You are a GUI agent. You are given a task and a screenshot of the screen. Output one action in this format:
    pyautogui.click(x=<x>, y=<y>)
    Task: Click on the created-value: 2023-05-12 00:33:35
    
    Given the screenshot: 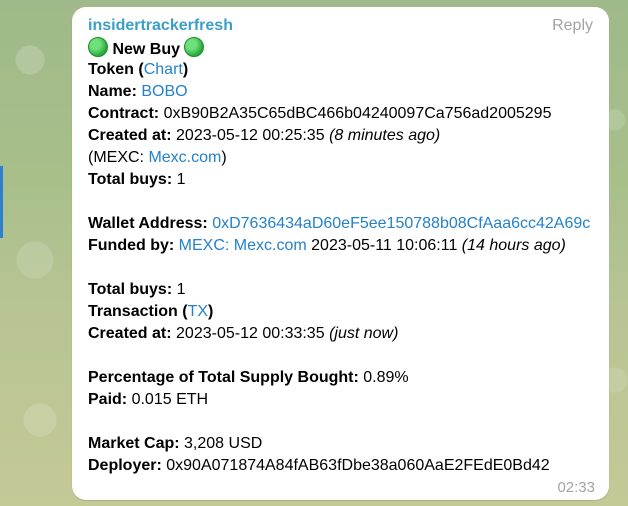 What is the action you would take?
    pyautogui.click(x=250, y=333)
    